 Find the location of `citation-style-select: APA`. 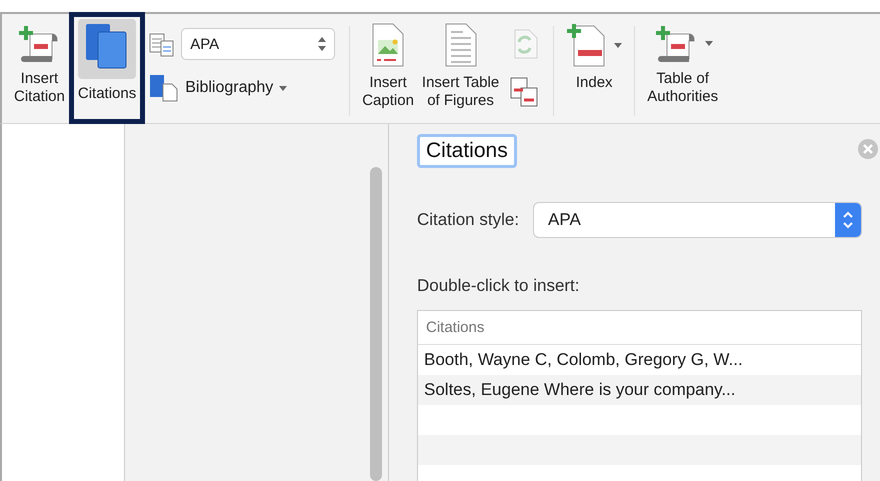

citation-style-select: APA is located at coordinates (697, 220).